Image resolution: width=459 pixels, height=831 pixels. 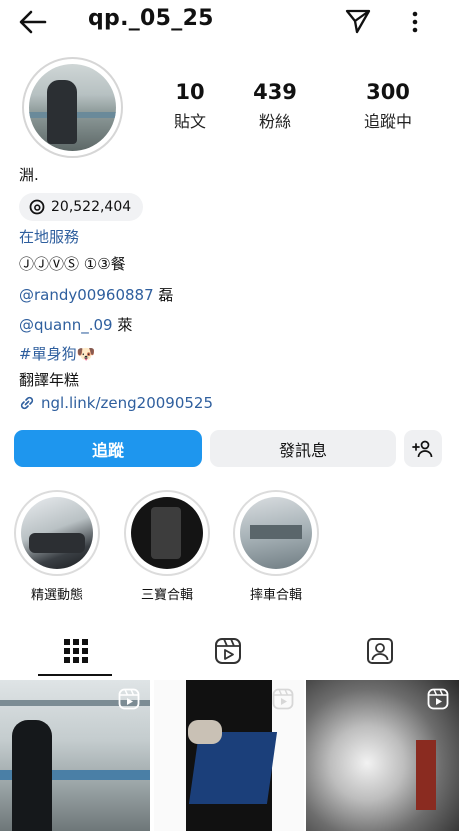 I want to click on follow-button: 追蹤, so click(x=108, y=448).